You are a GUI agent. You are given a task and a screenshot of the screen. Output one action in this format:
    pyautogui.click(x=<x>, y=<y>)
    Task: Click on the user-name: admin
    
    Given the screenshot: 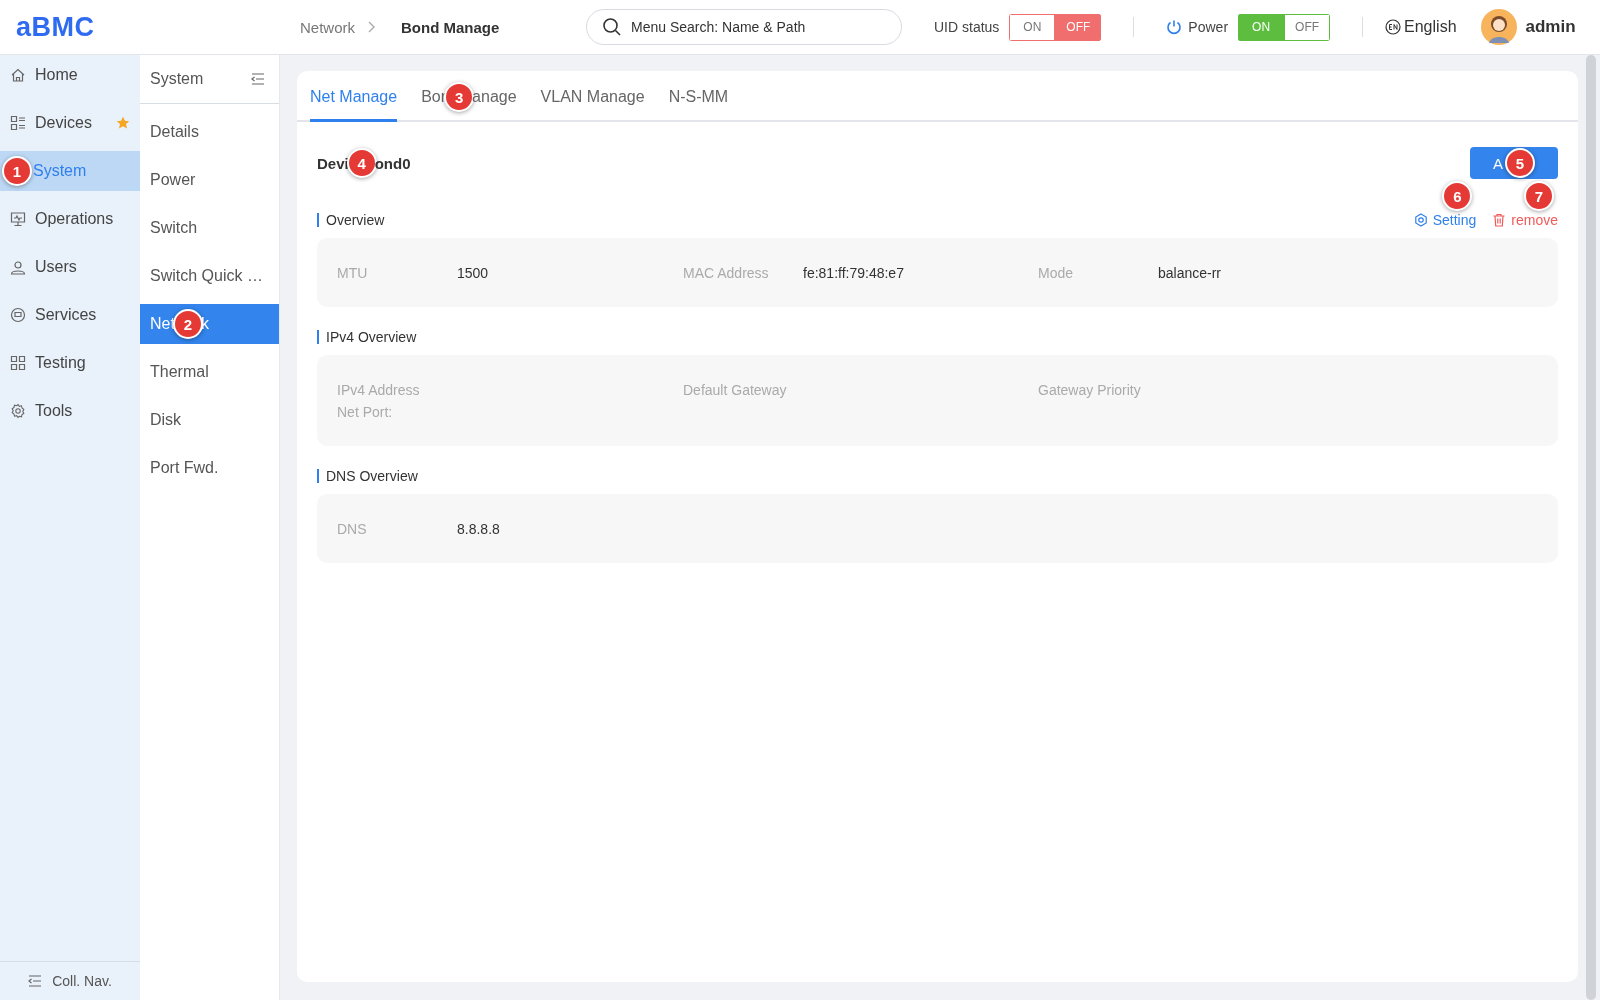 What is the action you would take?
    pyautogui.click(x=1550, y=27)
    